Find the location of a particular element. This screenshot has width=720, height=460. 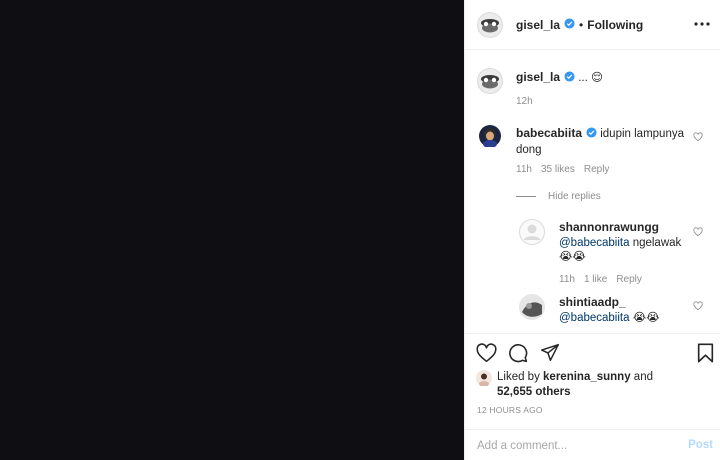

following-button: Following is located at coordinates (615, 25).